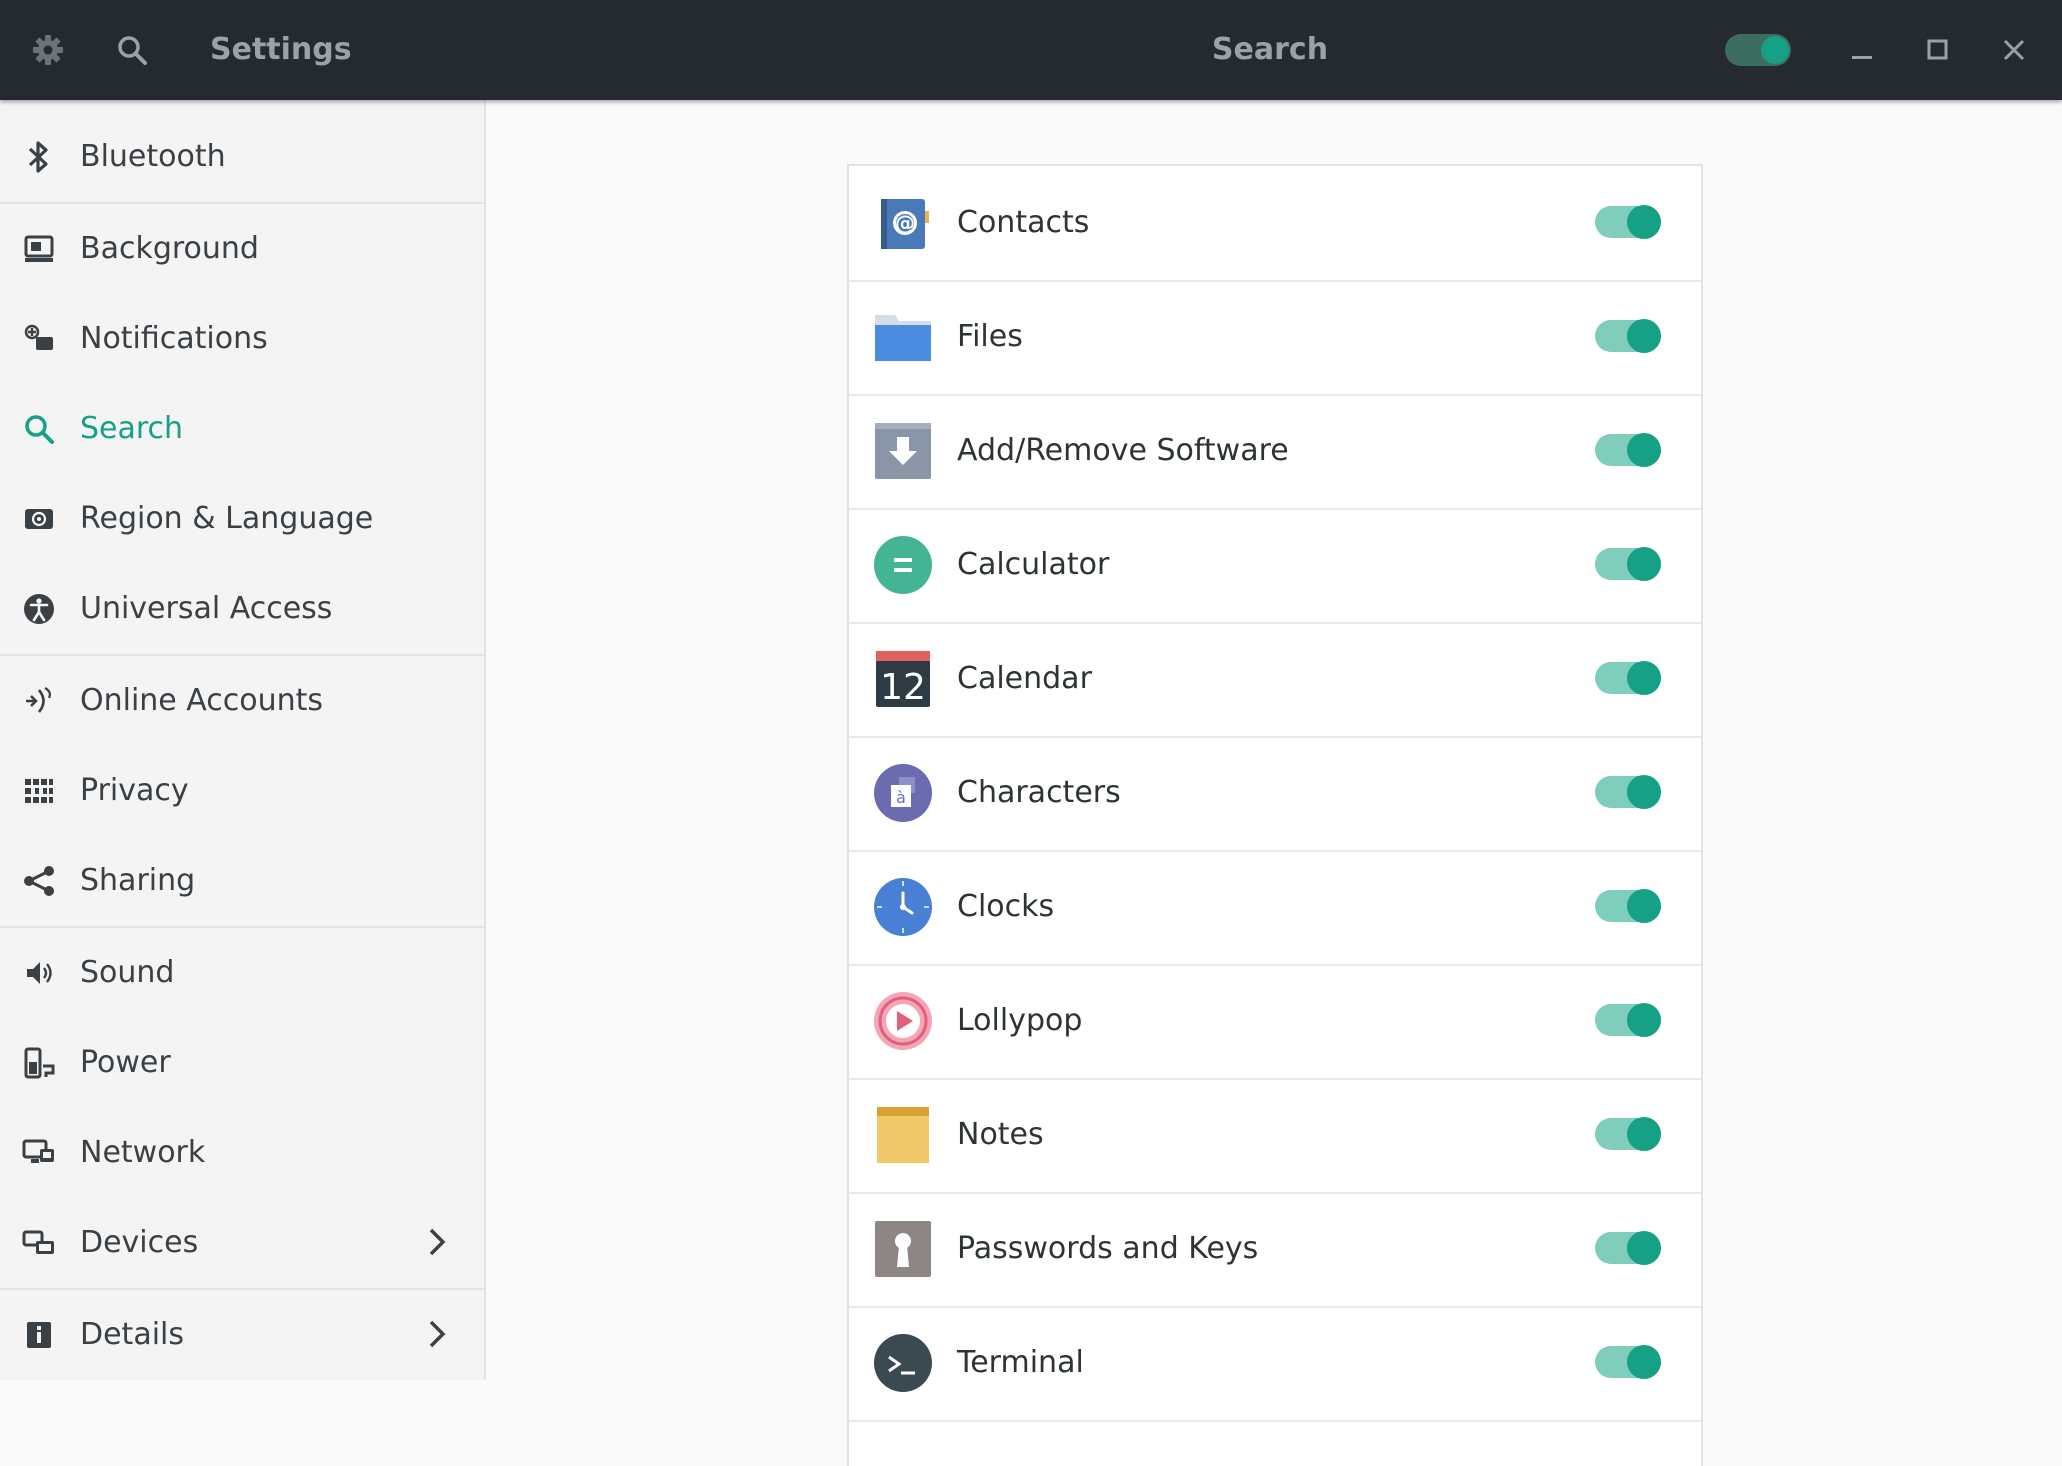  I want to click on provider-label: Calendar, so click(1024, 678).